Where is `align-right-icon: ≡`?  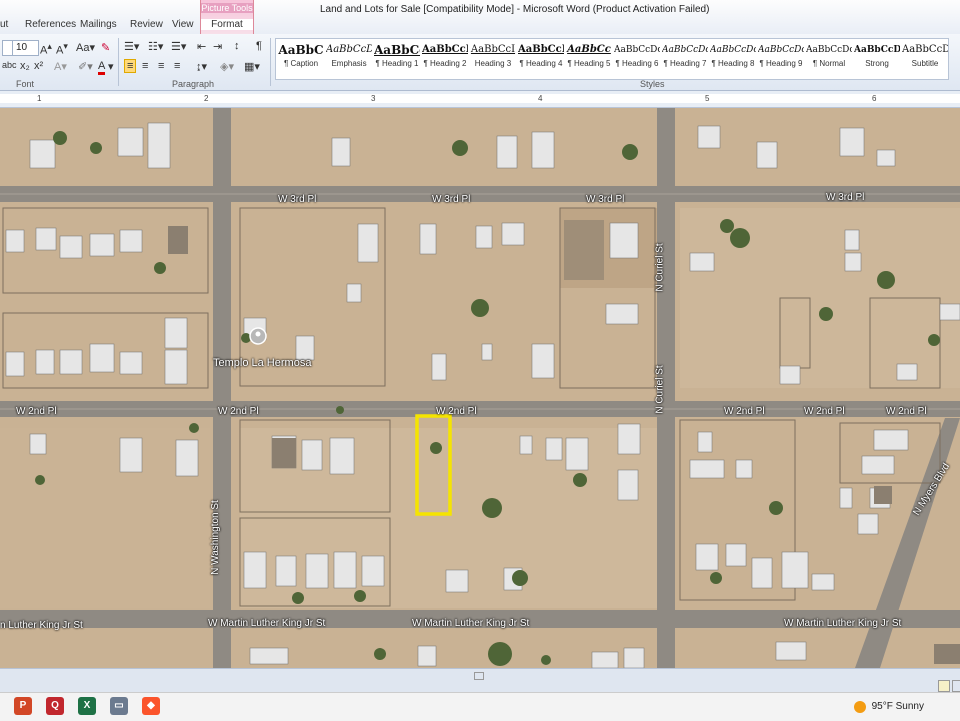 align-right-icon: ≡ is located at coordinates (161, 66).